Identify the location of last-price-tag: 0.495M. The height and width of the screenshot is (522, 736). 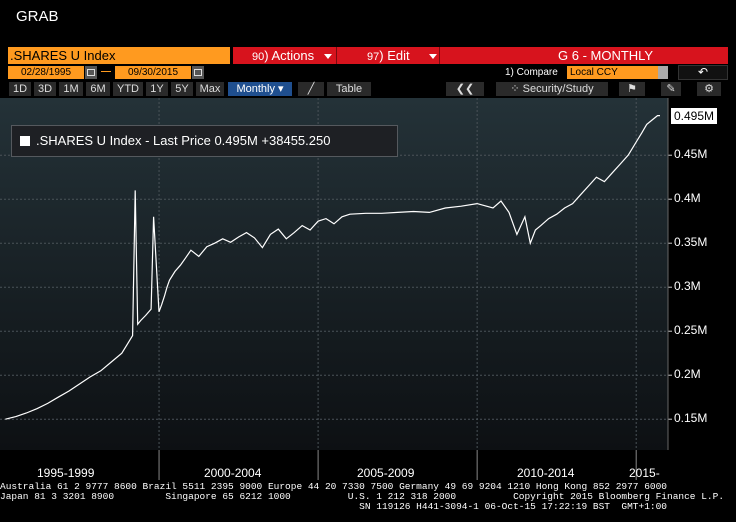
(694, 115).